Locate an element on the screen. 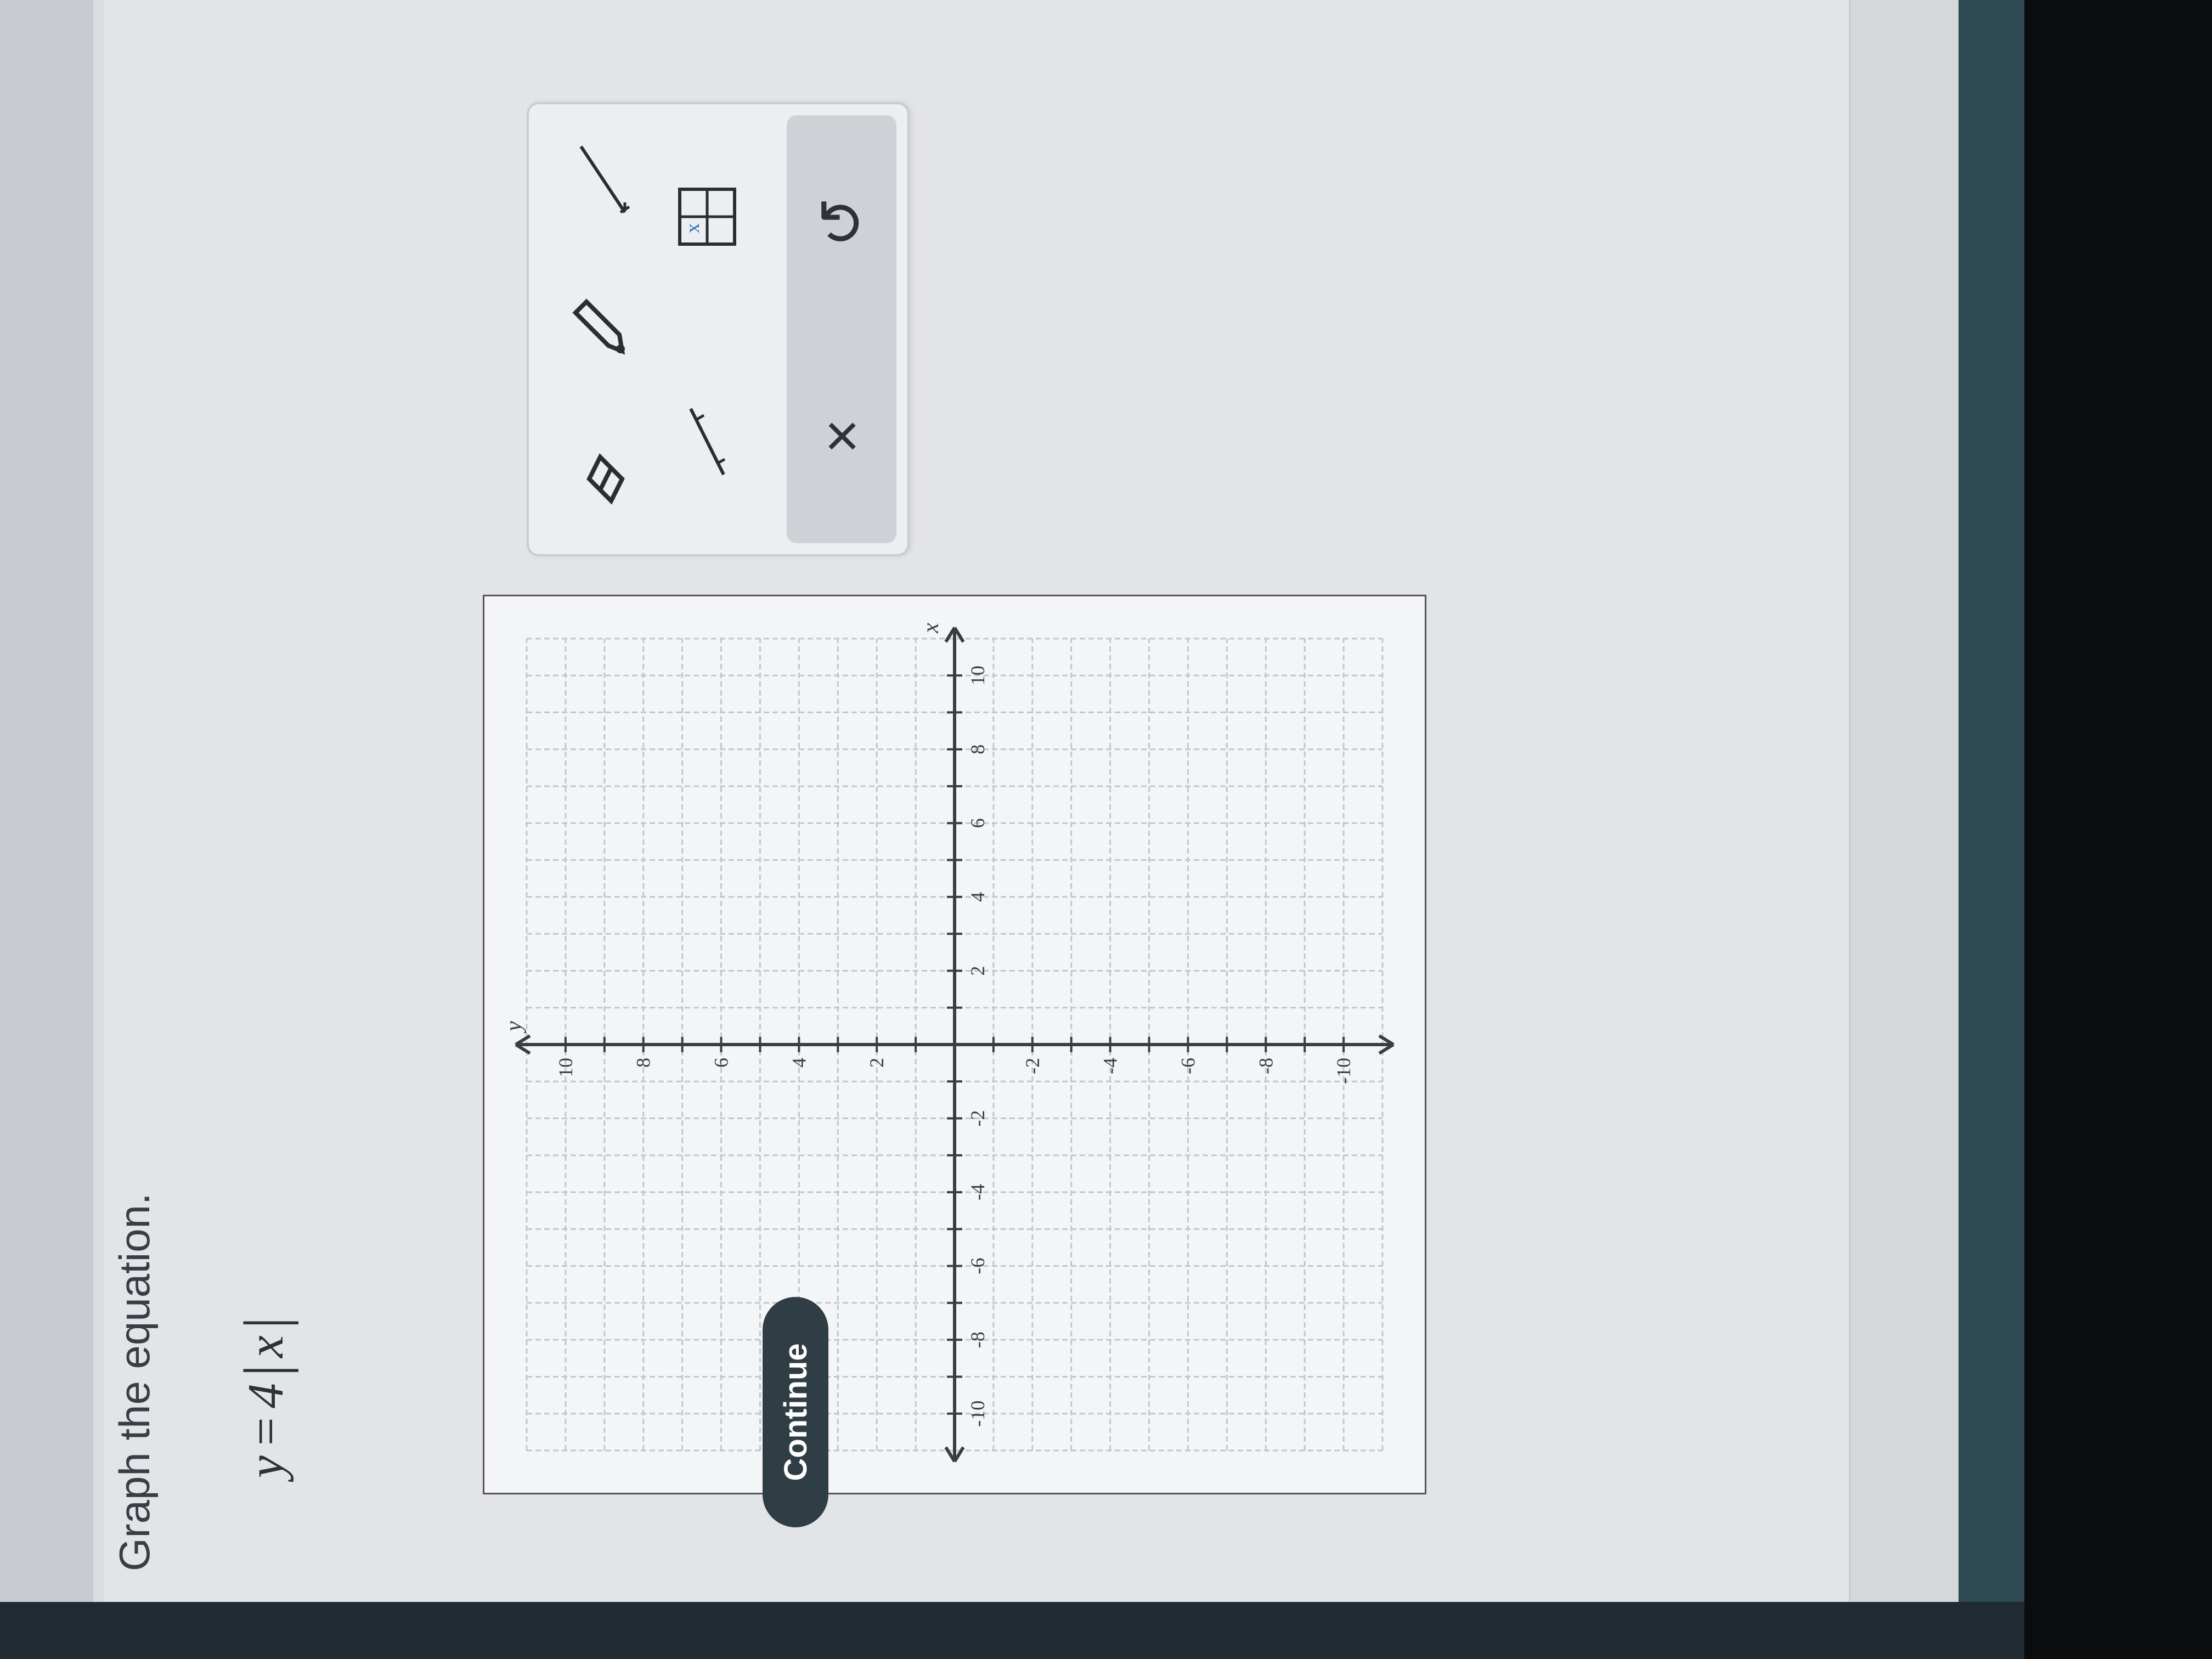 The height and width of the screenshot is (1659, 2212). equation: y = 4 | x | is located at coordinates (265, 1397).